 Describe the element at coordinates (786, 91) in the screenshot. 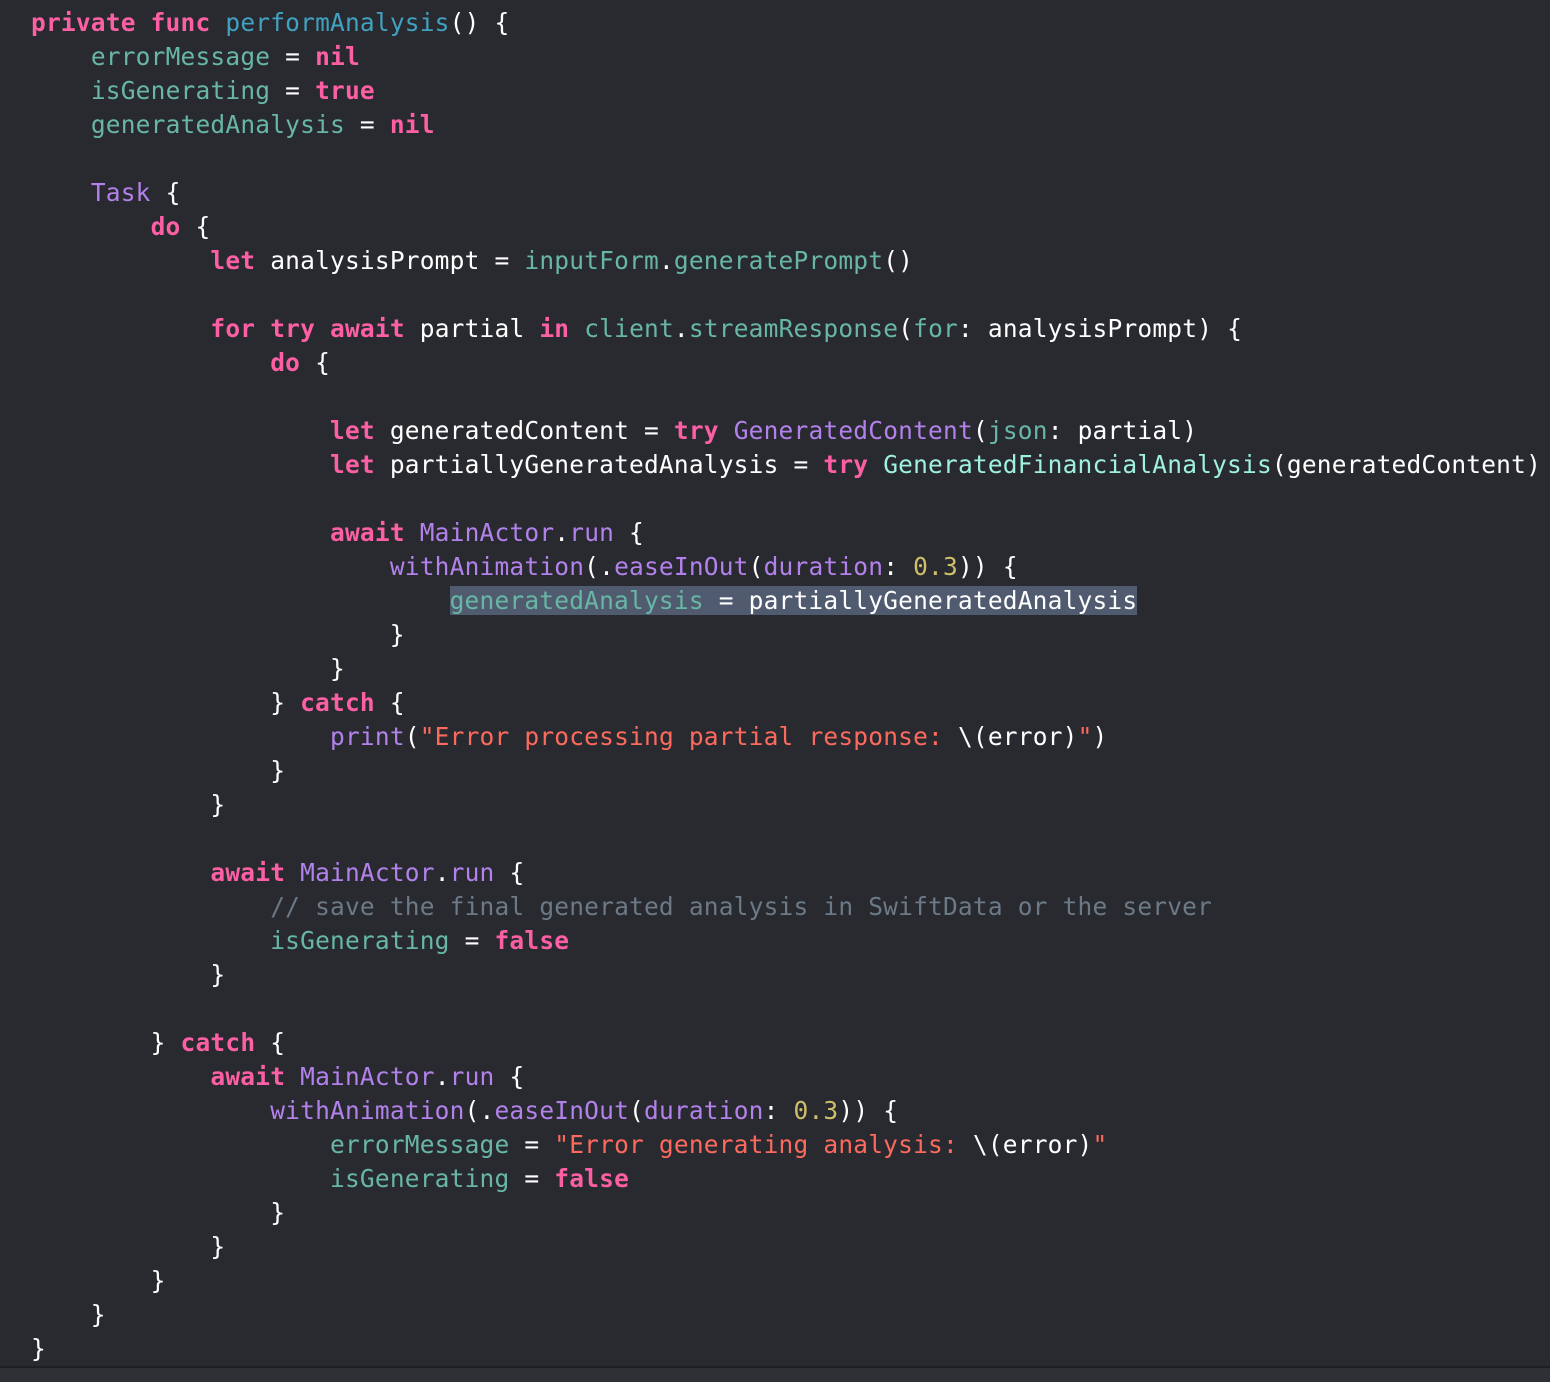

I see `code-line: isGenerating = true` at that location.